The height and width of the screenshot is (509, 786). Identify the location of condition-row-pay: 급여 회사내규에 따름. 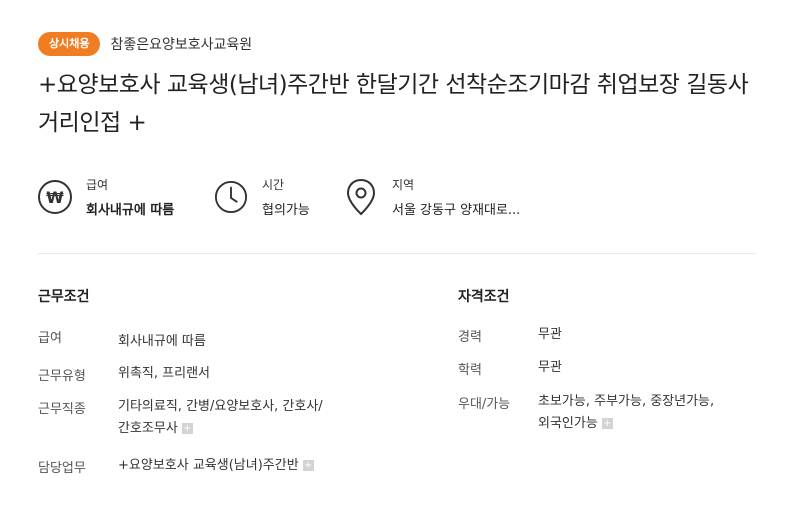
(228, 339).